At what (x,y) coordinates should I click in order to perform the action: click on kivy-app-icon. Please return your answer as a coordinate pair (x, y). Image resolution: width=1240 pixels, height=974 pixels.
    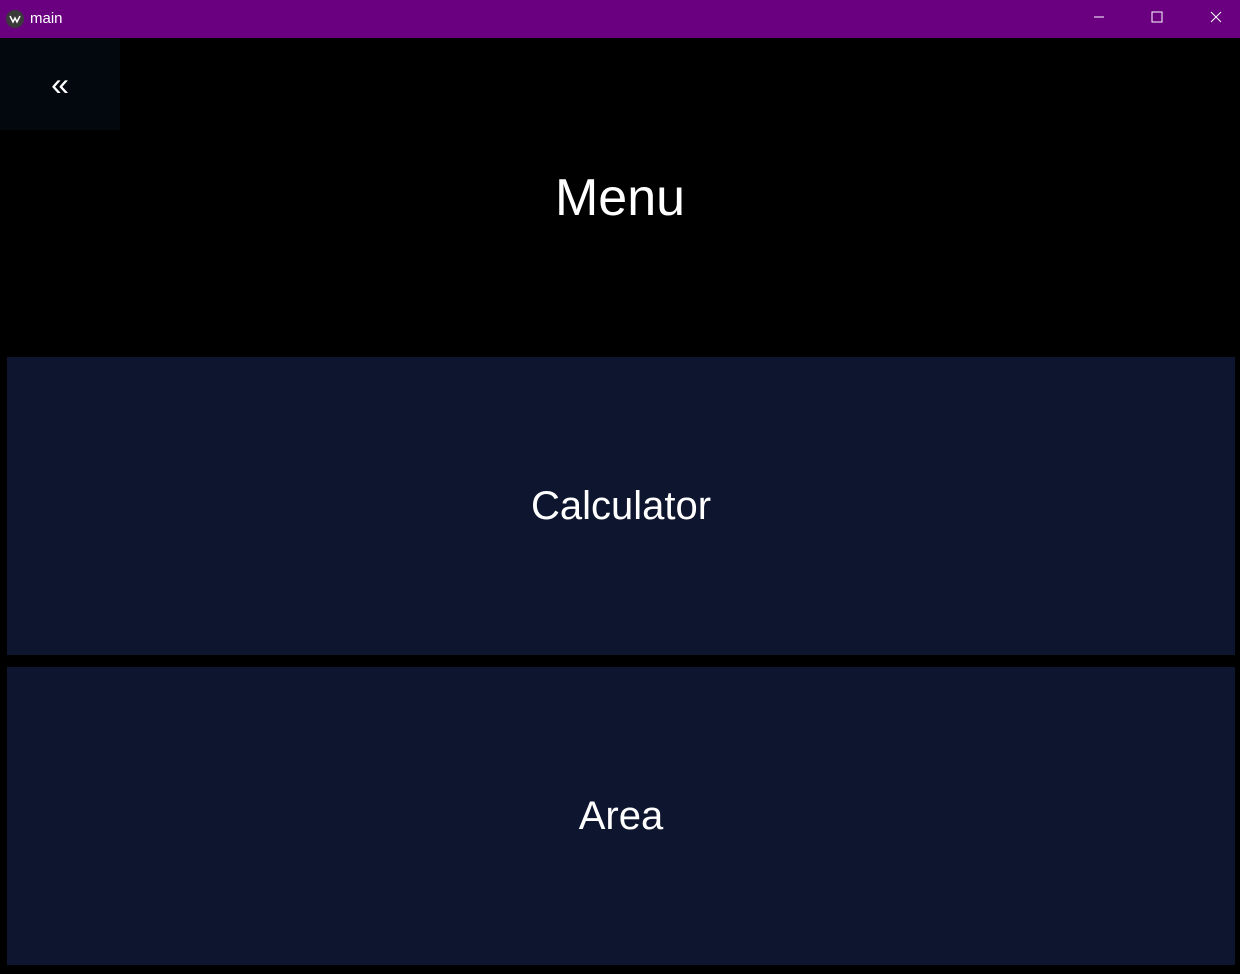
    Looking at the image, I should click on (15, 19).